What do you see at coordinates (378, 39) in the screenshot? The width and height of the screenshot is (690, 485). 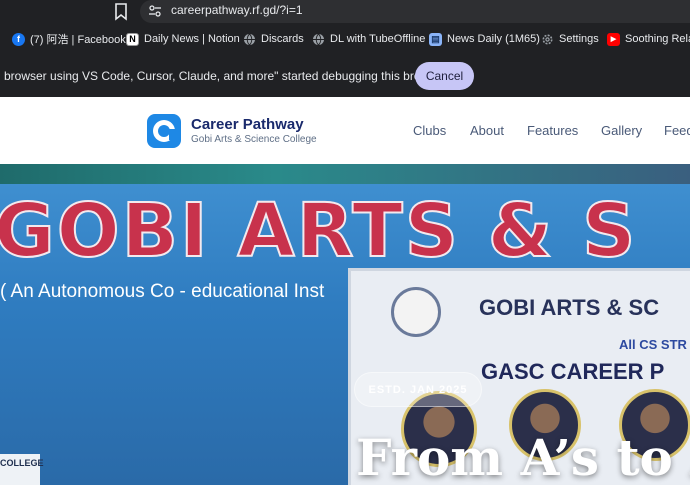 I see `bookmark-label: DL with TubeOffline` at bounding box center [378, 39].